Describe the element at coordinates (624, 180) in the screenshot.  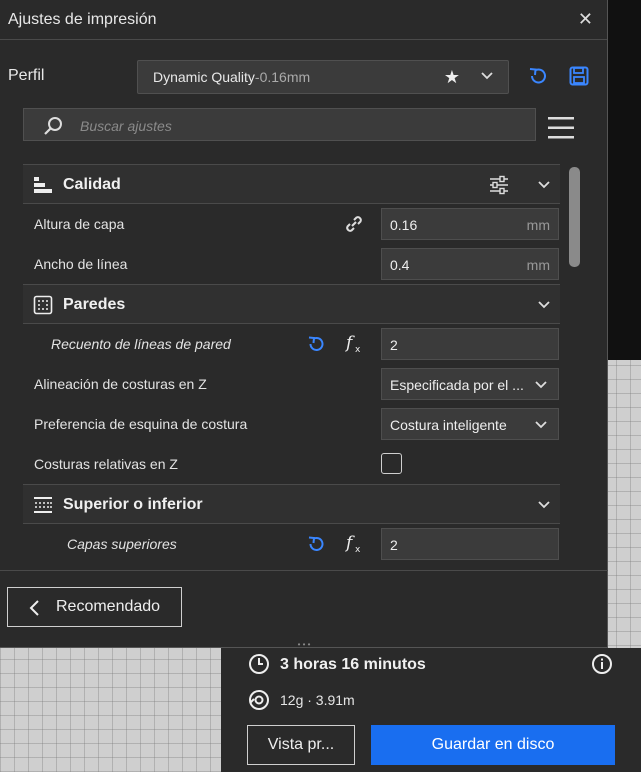
I see `viewport-dark-area` at that location.